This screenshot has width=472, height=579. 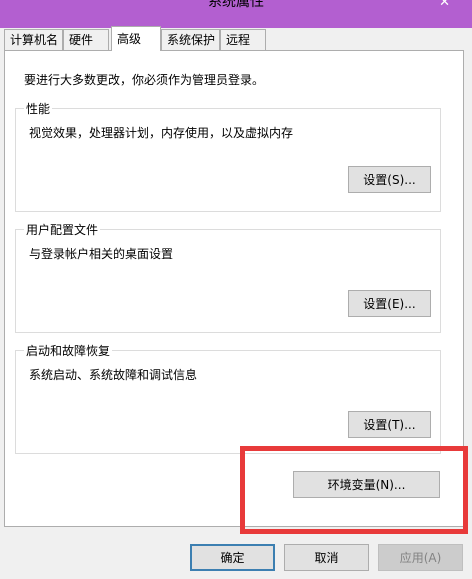 What do you see at coordinates (136, 38) in the screenshot?
I see `tab-advanced: 高级` at bounding box center [136, 38].